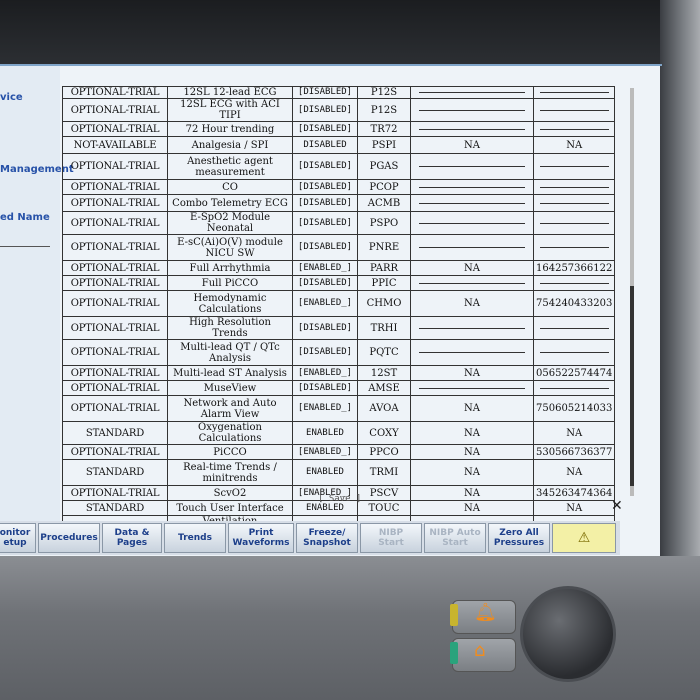 This screenshot has height=700, width=700. What do you see at coordinates (325, 145) in the screenshot?
I see `state-cell: DISABLED` at bounding box center [325, 145].